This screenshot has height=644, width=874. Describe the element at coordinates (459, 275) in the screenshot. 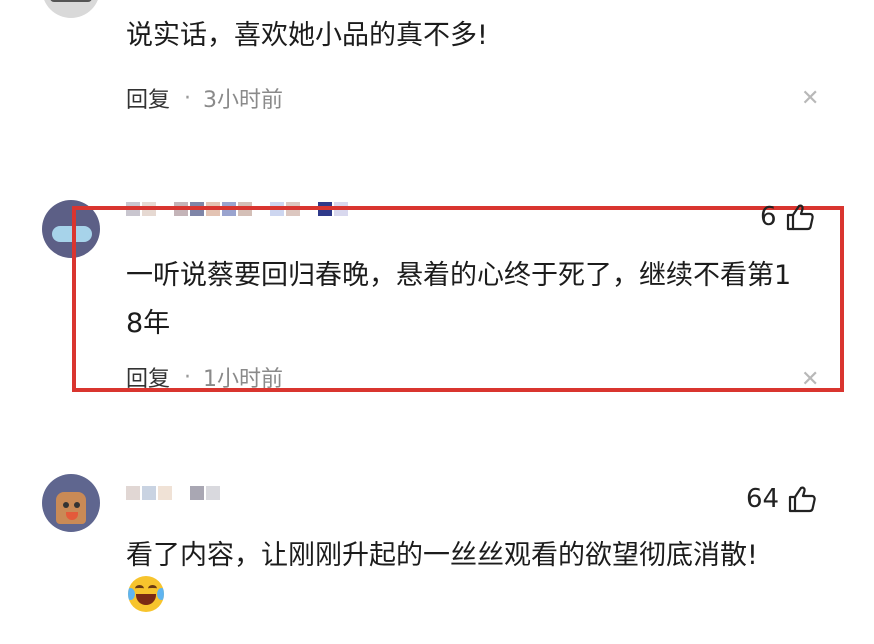

I see `comment-text-line-1: 一听说蔡要回归春晚，悬着的心终于死了，继续不看第1` at that location.